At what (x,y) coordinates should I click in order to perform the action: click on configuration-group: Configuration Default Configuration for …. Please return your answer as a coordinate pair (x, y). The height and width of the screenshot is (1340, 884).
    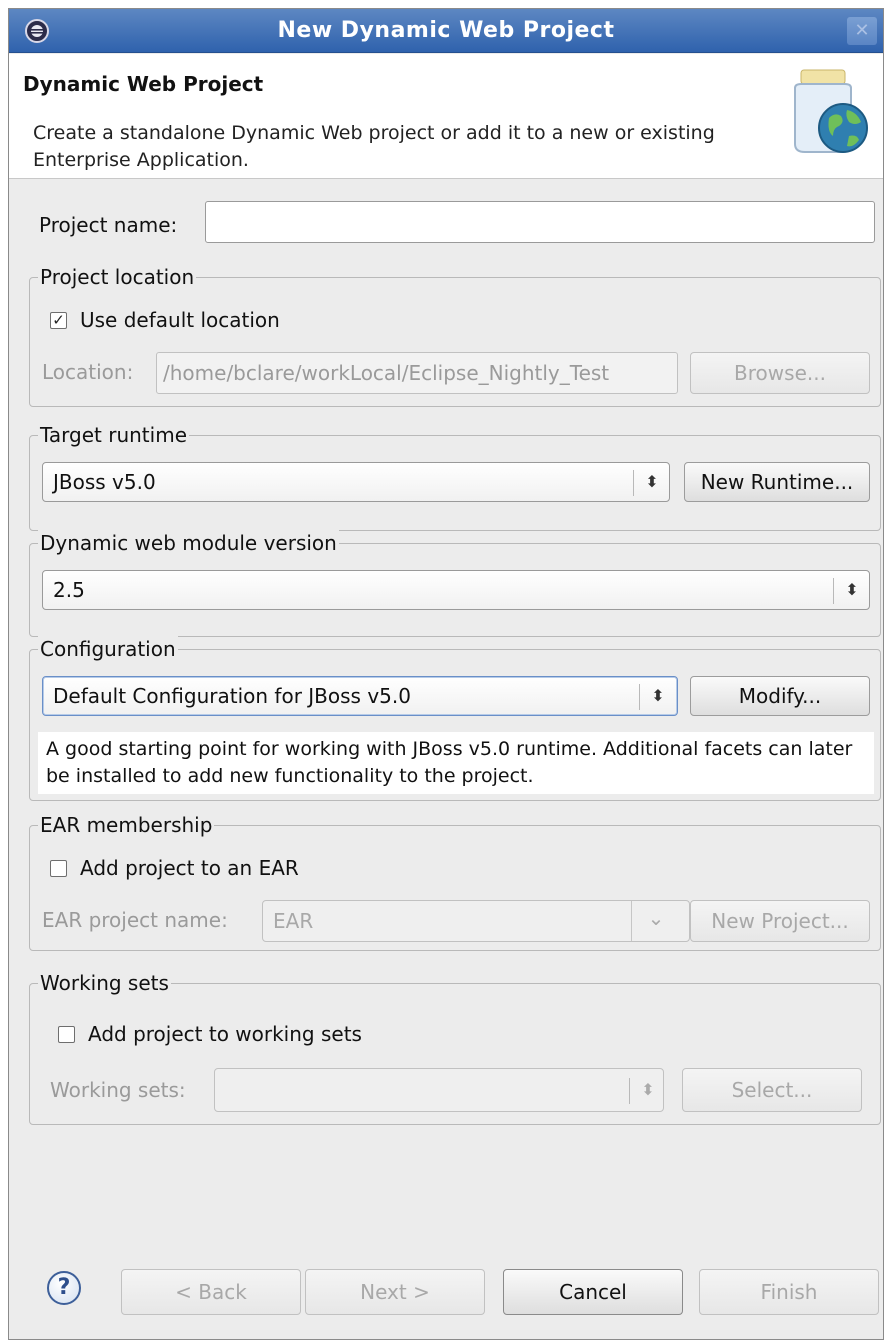
    Looking at the image, I should click on (455, 718).